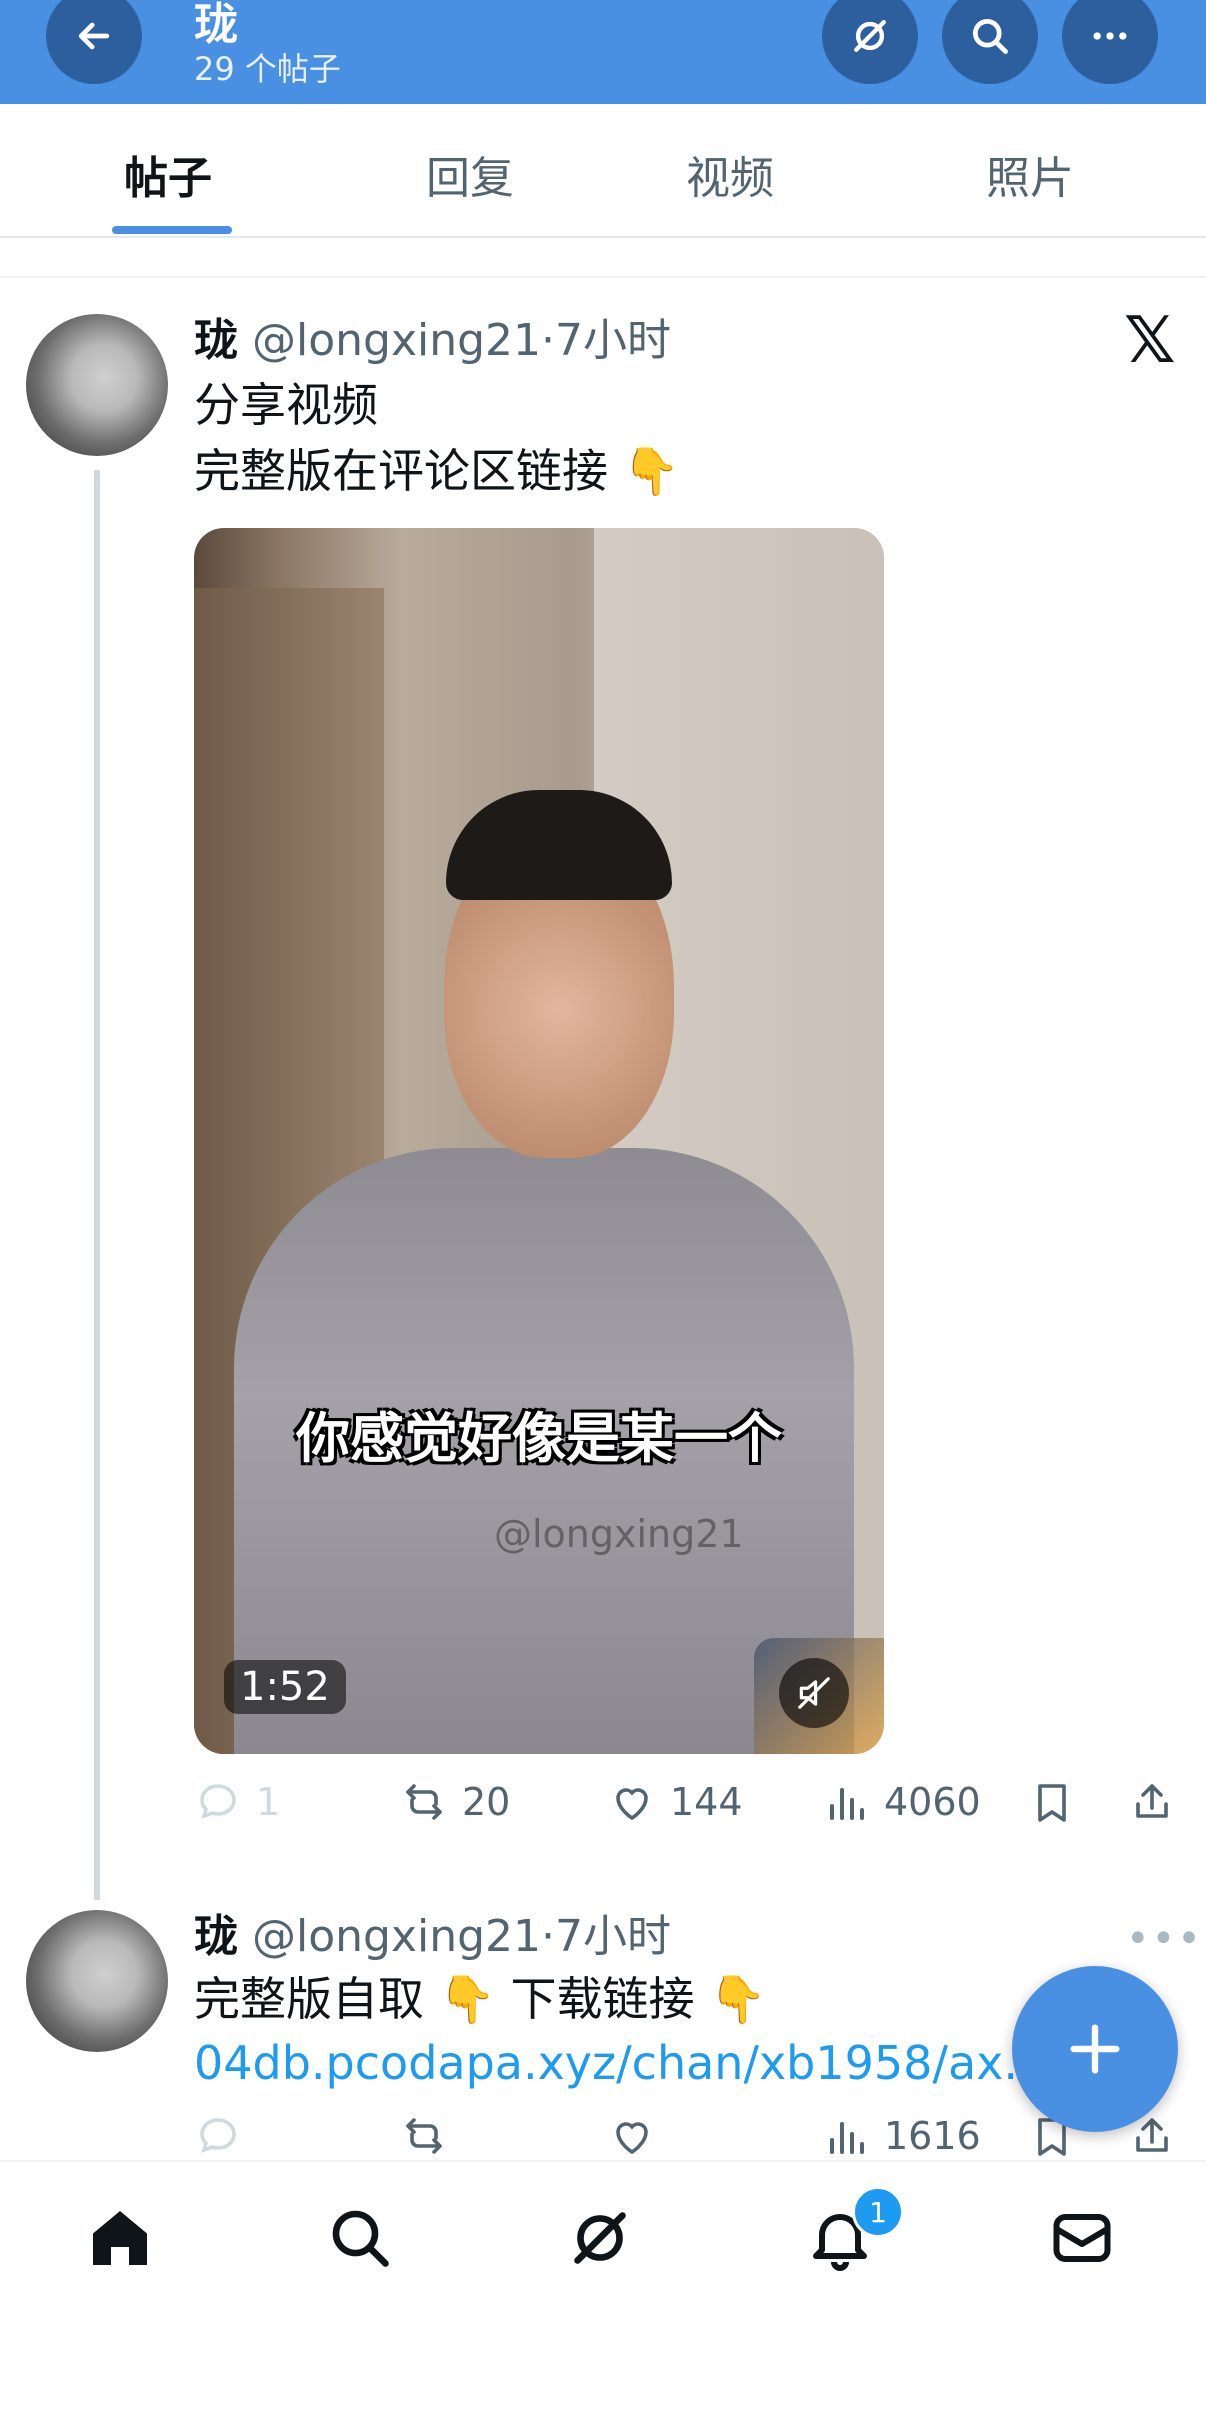 The height and width of the screenshot is (2410, 1206). I want to click on like-count: 144, so click(706, 1802).